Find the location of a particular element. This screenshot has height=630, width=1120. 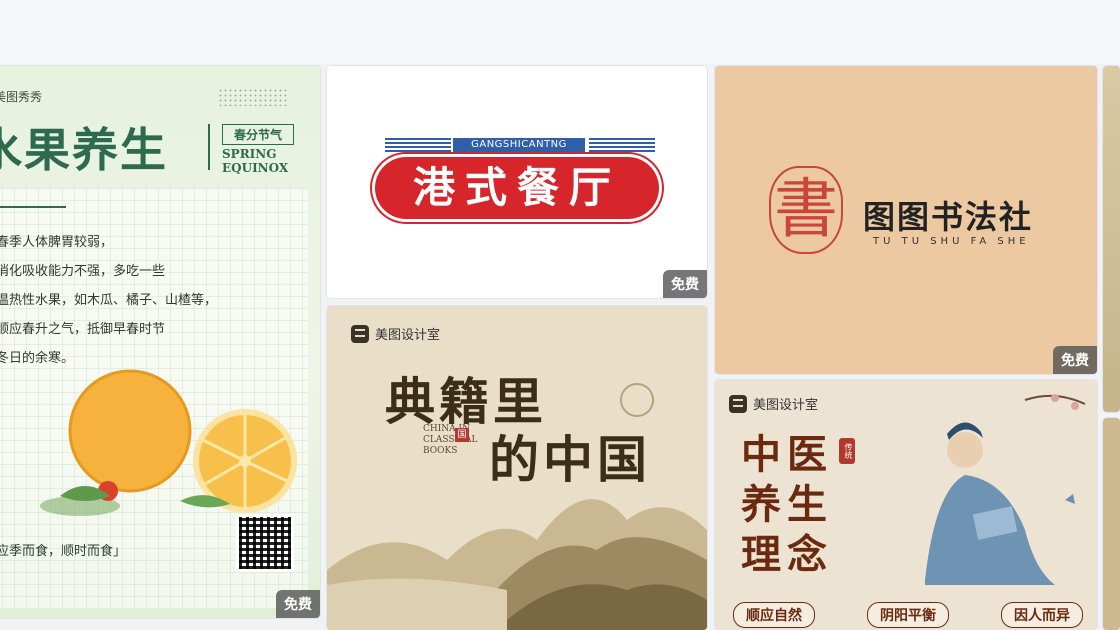

tag-item: 阴阳平衡 is located at coordinates (908, 615).